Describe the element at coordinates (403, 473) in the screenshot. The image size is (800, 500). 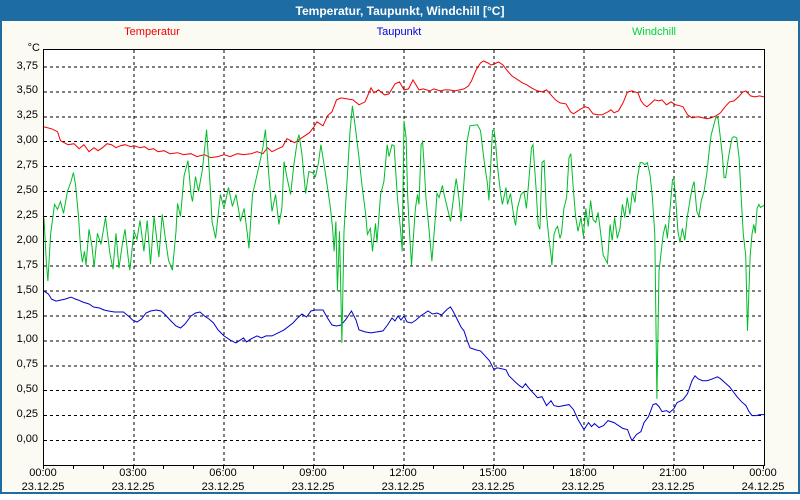
I see `x-time-label: 12:00` at that location.